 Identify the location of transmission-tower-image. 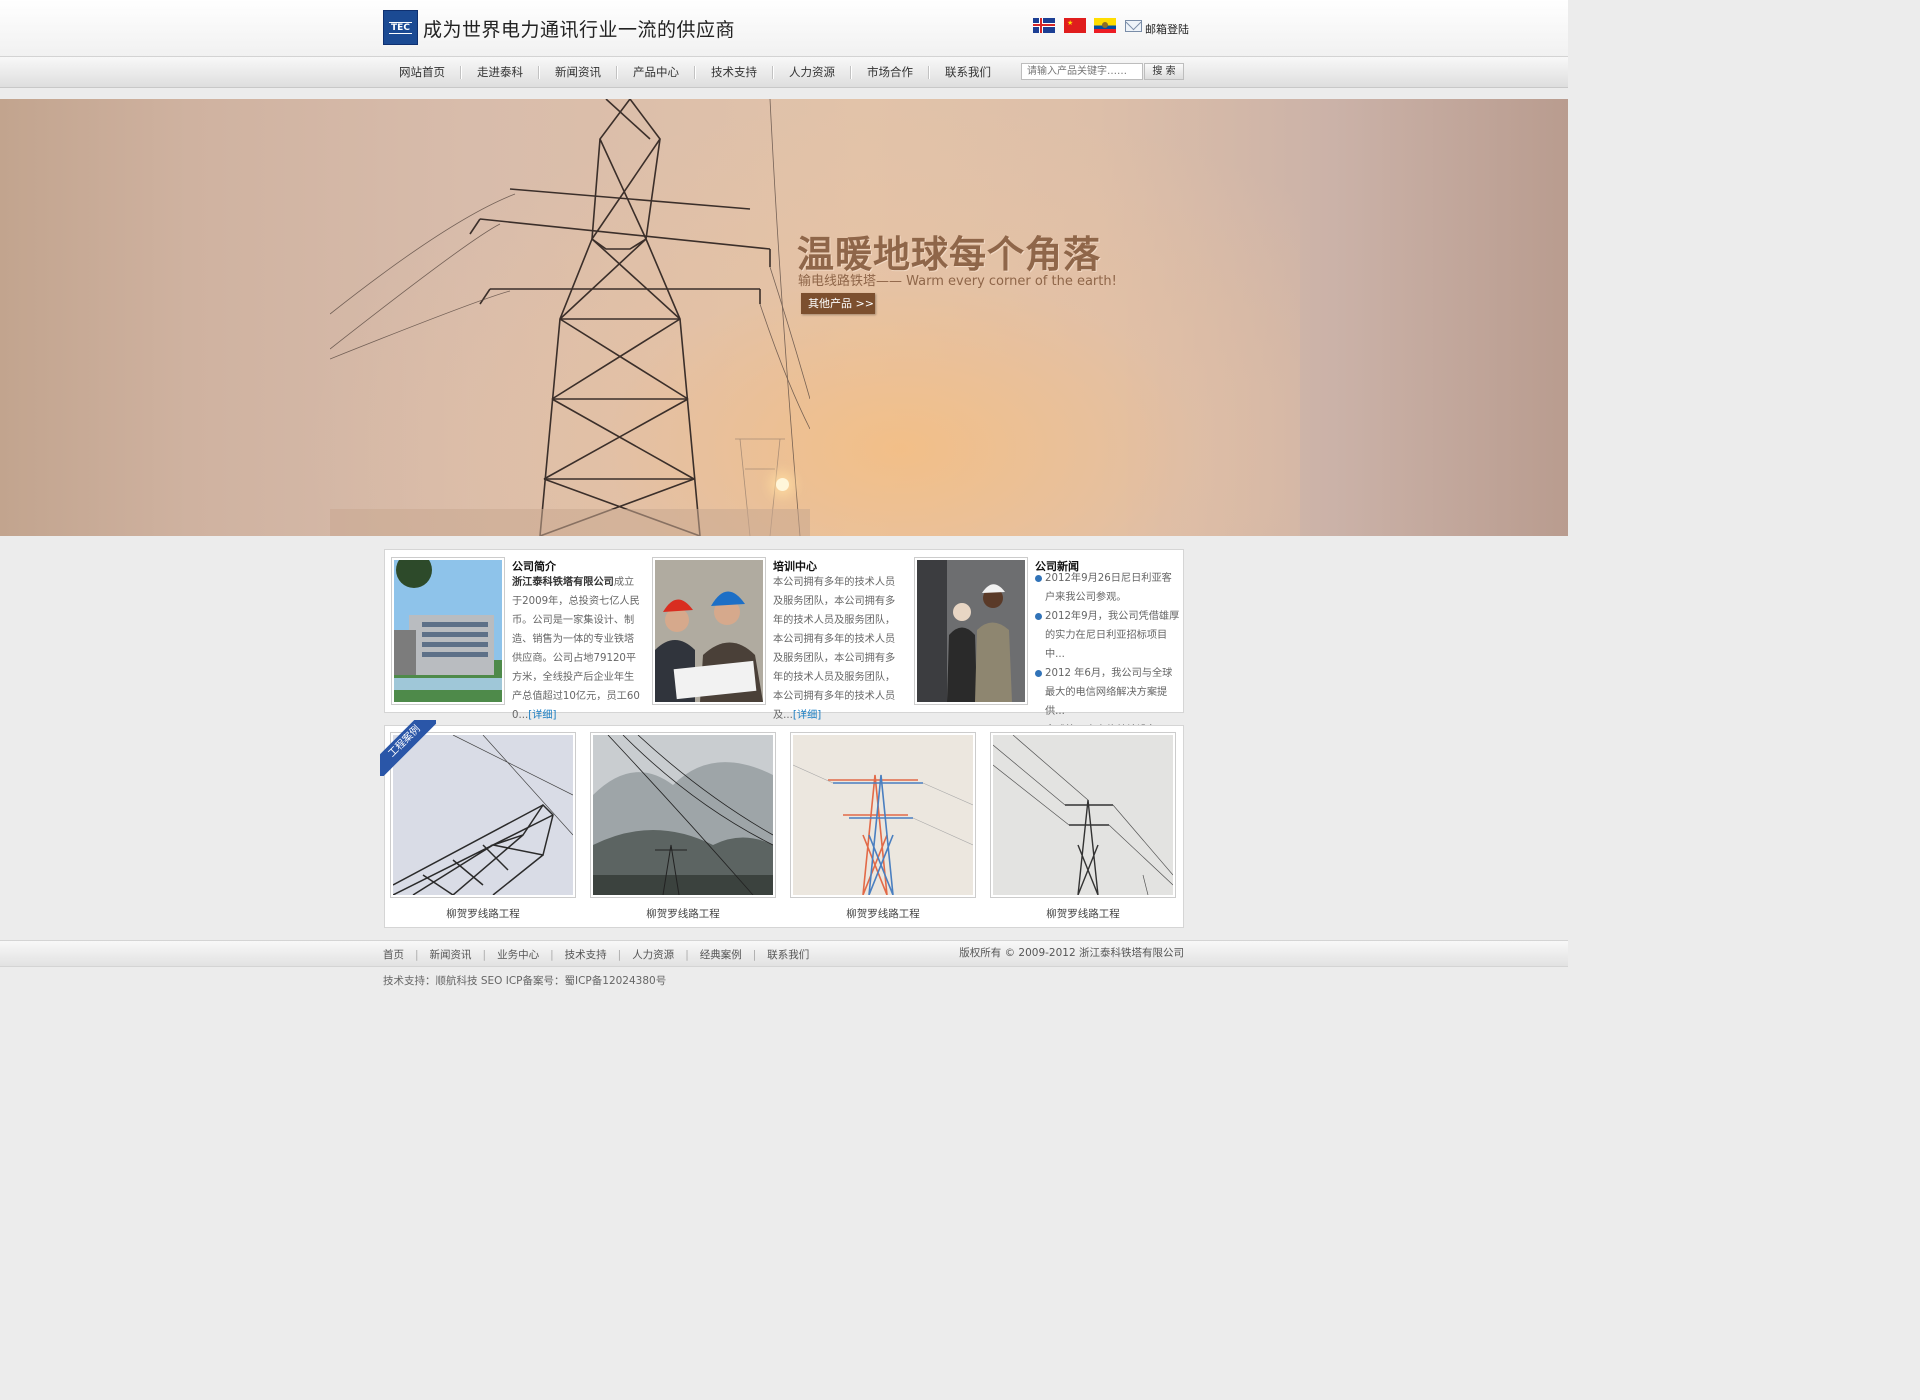
(570, 317).